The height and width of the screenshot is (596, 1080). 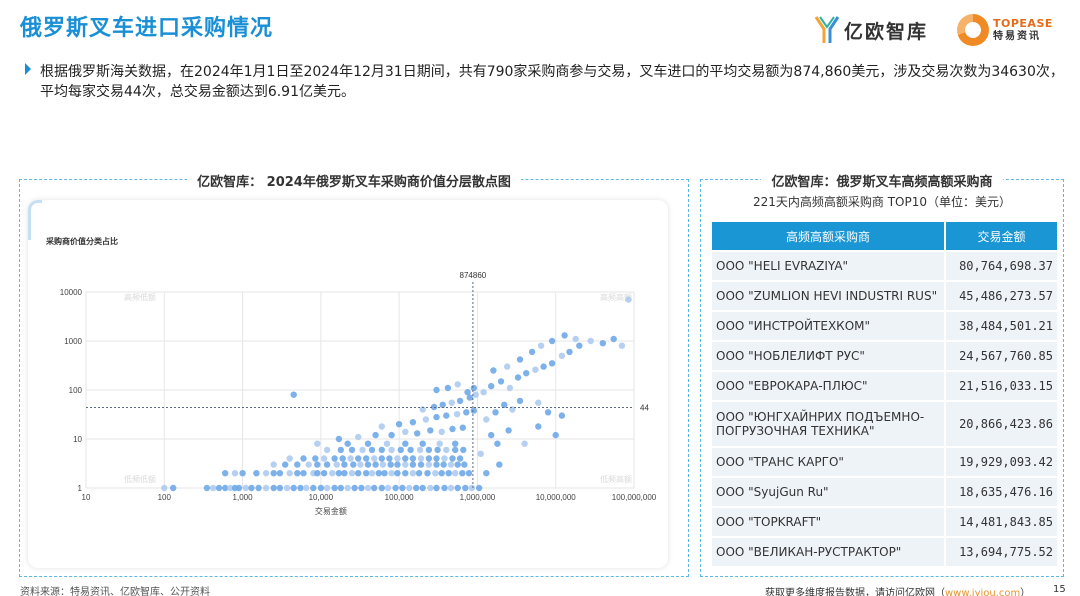 What do you see at coordinates (881, 202) in the screenshot?
I see `top-buyers-subtitle: 221天内高频高额采购商 TOP10（单位：美元）` at bounding box center [881, 202].